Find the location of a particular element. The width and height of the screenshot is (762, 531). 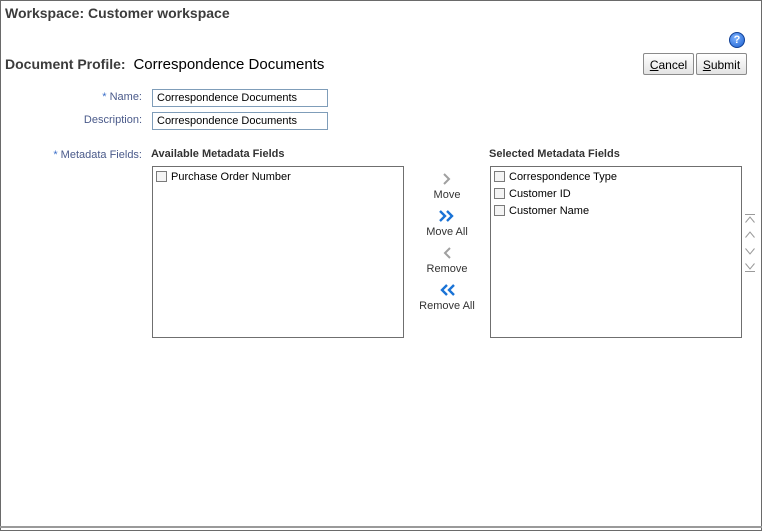

available-fields-list: Purchase Order Number is located at coordinates (278, 252).